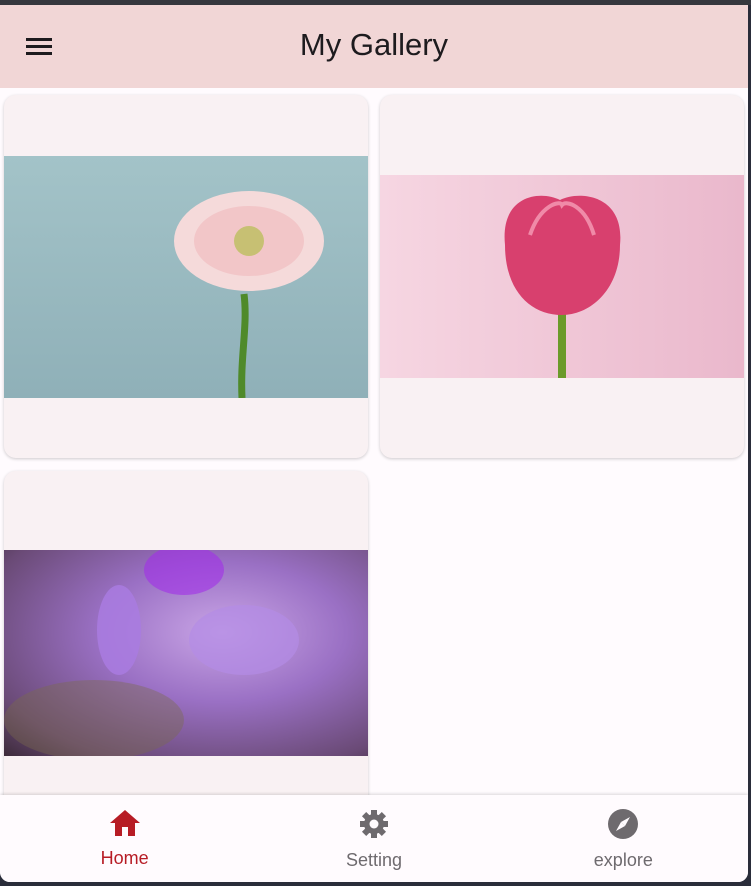 The width and height of the screenshot is (751, 886). What do you see at coordinates (374, 860) in the screenshot?
I see `nav-label: Setting` at bounding box center [374, 860].